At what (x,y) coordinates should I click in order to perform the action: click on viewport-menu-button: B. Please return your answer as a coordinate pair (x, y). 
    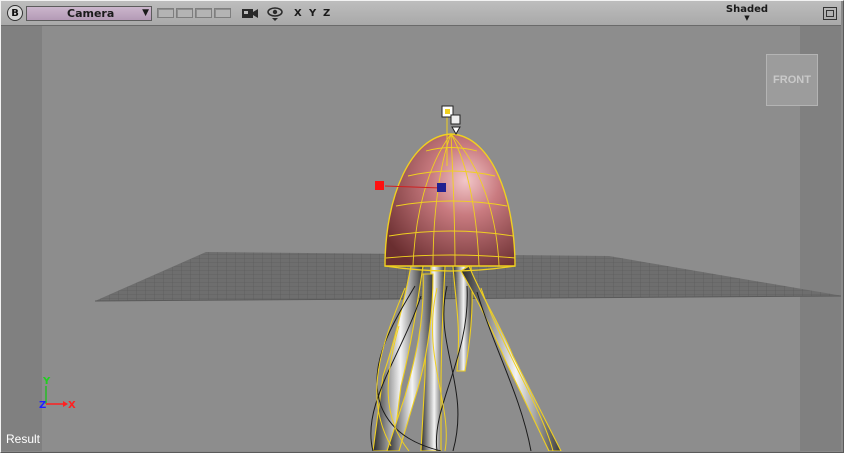
    Looking at the image, I should click on (15, 13).